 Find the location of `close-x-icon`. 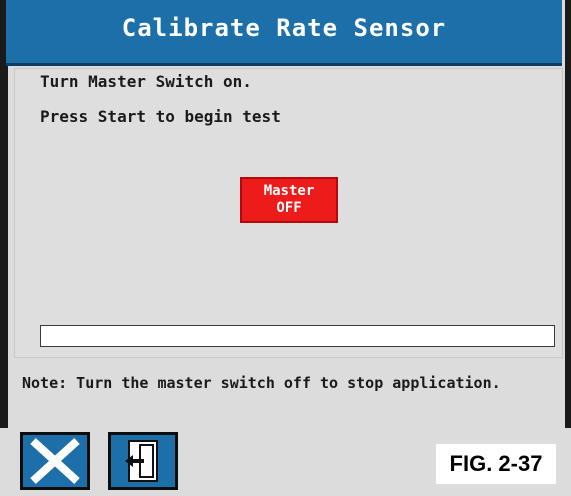

close-x-icon is located at coordinates (55, 461).